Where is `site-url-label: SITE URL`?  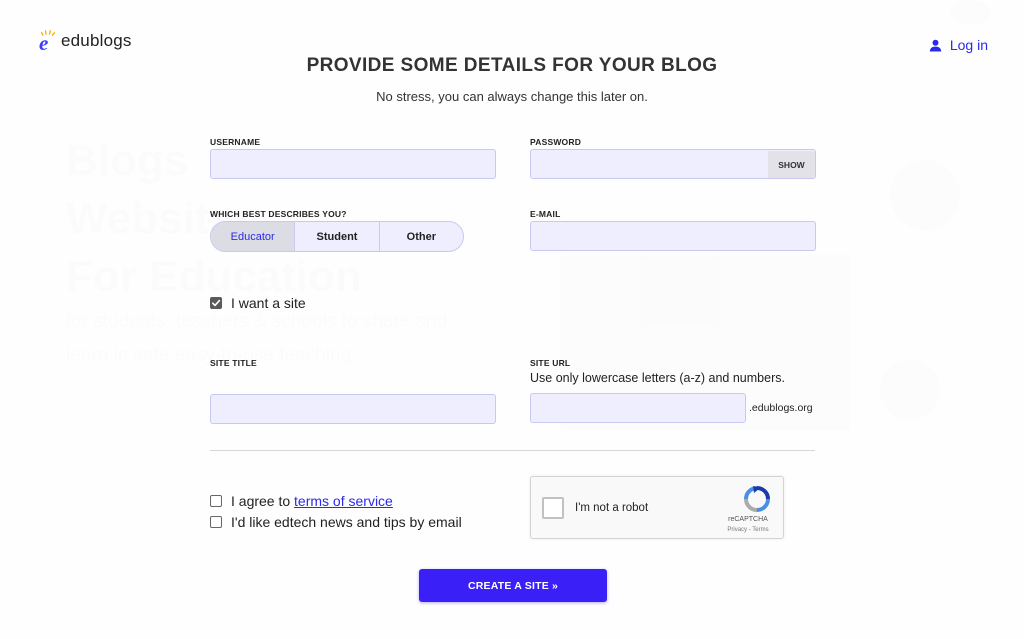 site-url-label: SITE URL is located at coordinates (550, 363).